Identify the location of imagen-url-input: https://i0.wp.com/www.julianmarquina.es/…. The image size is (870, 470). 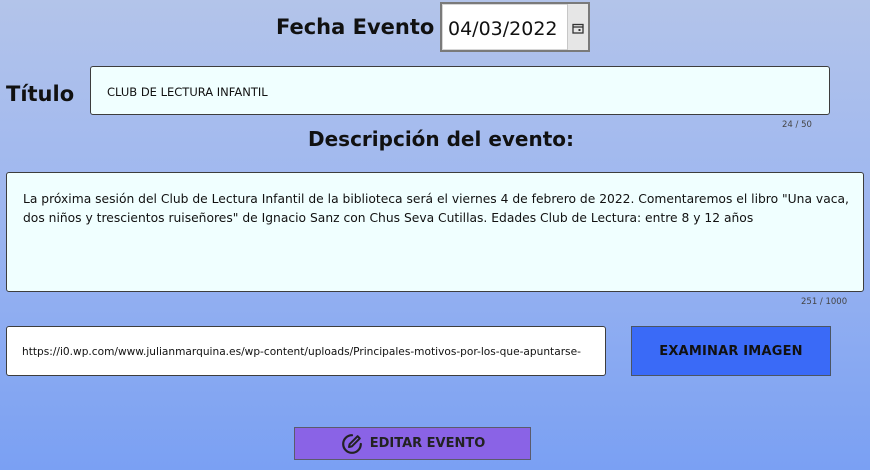
(306, 351).